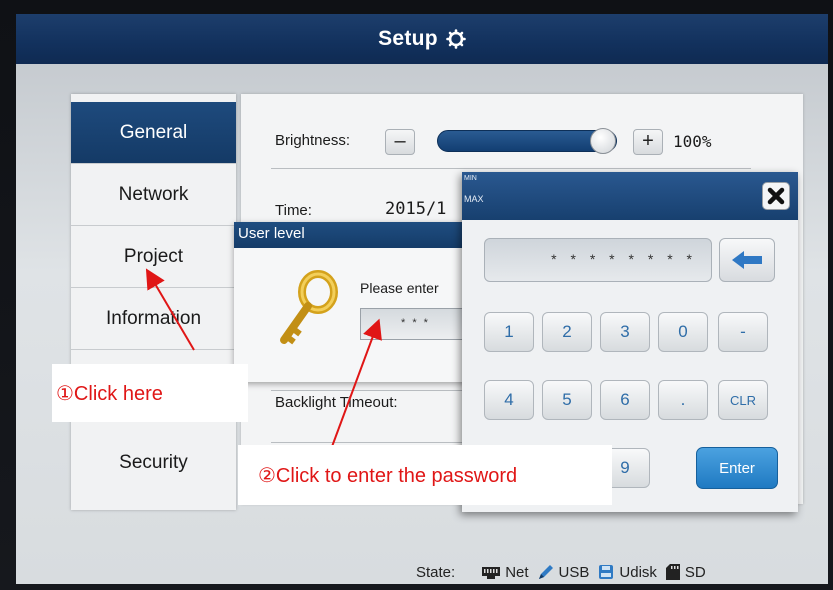  What do you see at coordinates (574, 572) in the screenshot?
I see `status-usb-label: USB` at bounding box center [574, 572].